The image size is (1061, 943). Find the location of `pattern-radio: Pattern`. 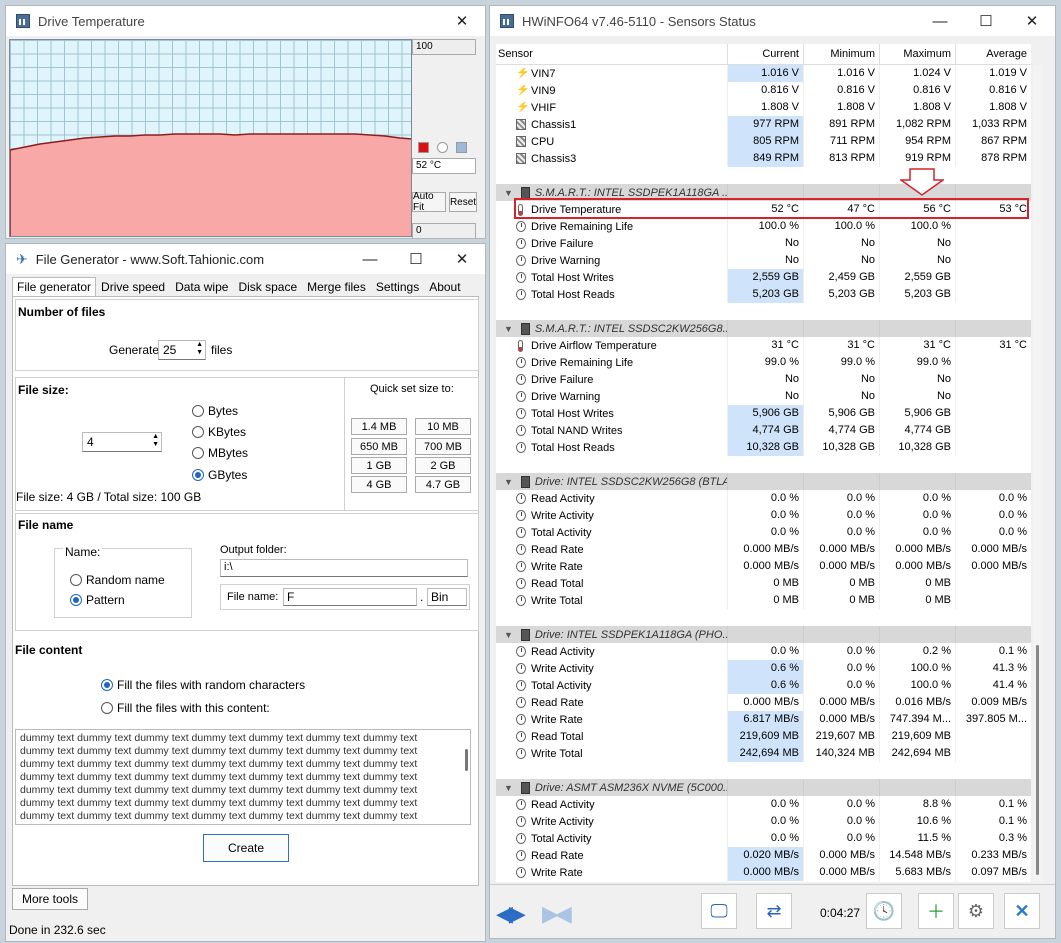

pattern-radio: Pattern is located at coordinates (97, 600).